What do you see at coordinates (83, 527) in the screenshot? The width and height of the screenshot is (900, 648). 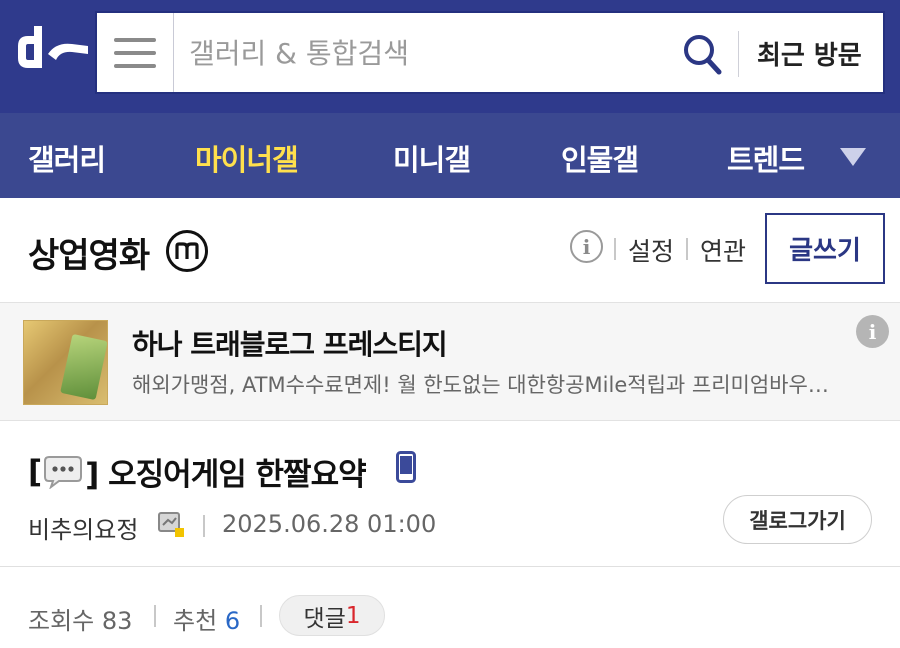 I see `post-author: 비추의요정` at bounding box center [83, 527].